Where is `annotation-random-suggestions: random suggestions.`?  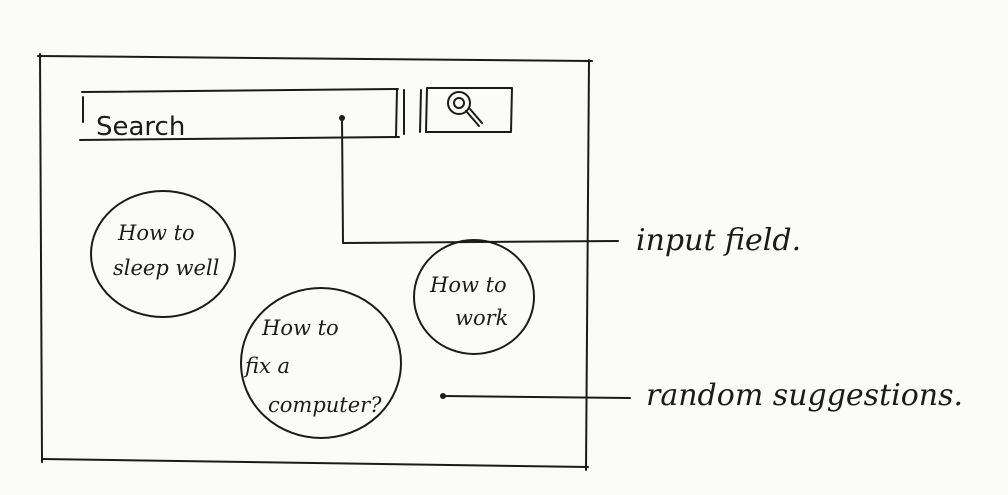
annotation-random-suggestions: random suggestions. is located at coordinates (804, 395).